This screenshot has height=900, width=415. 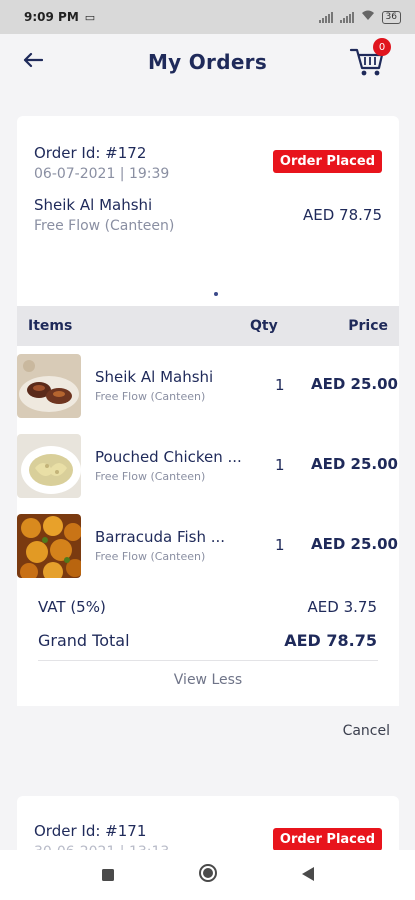 I want to click on status-time: 9:09 PM, so click(x=51, y=17).